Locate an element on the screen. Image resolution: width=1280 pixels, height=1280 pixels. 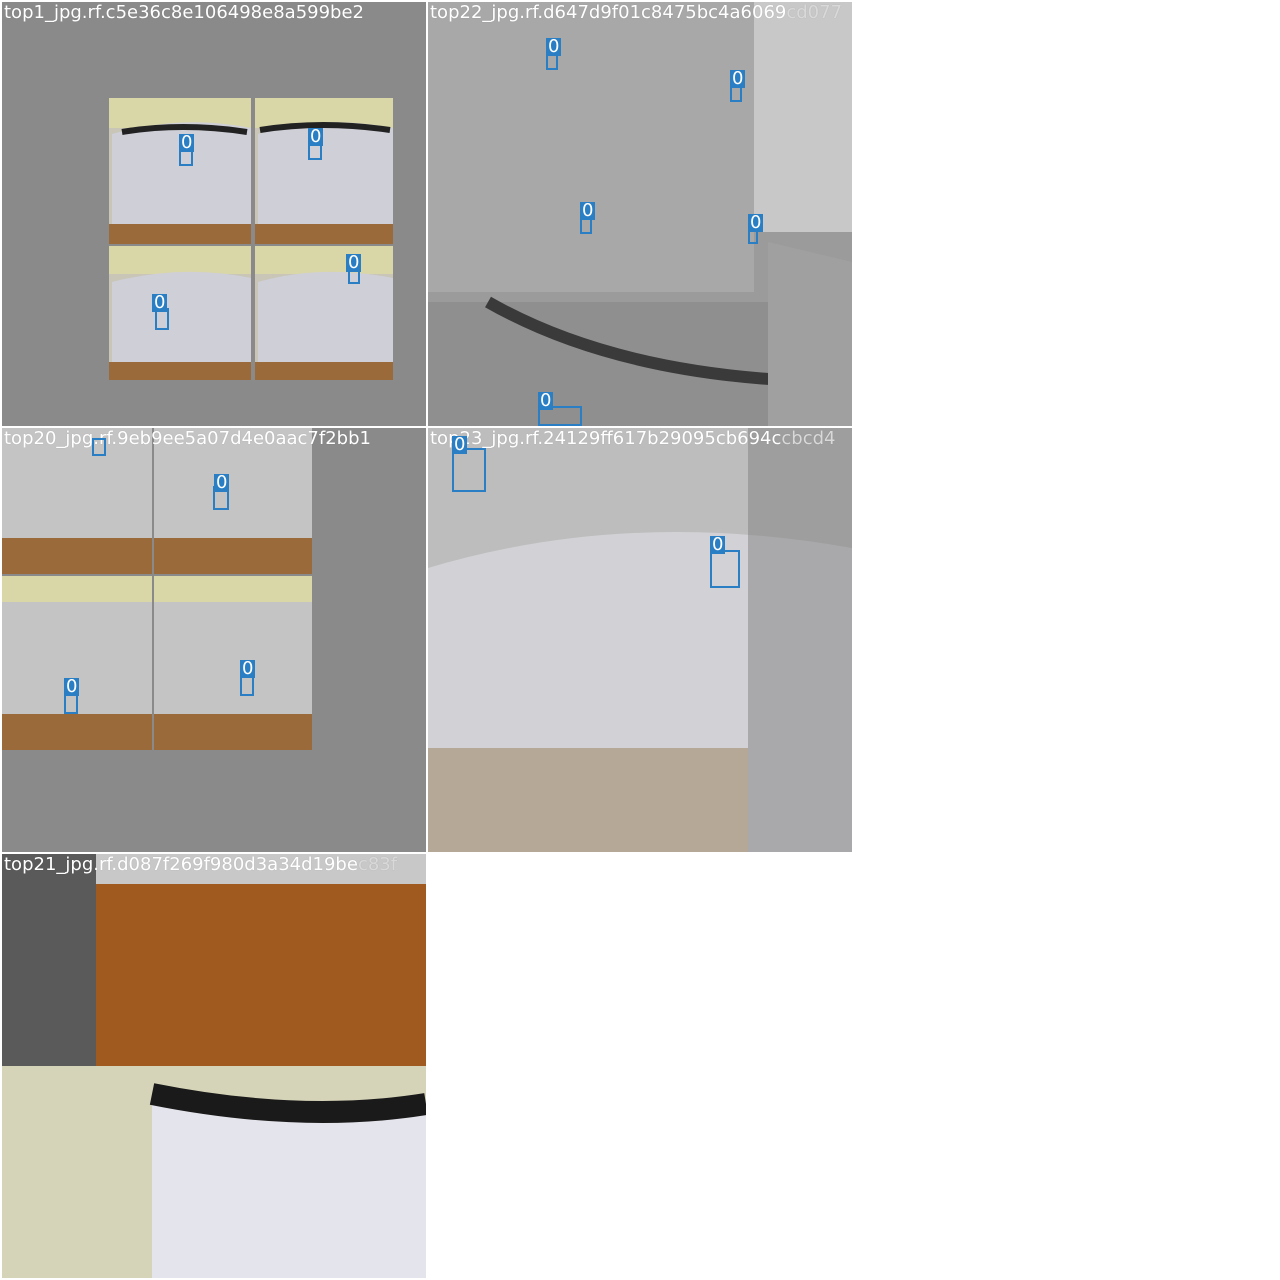
tile-4-image is located at coordinates (640, 640).